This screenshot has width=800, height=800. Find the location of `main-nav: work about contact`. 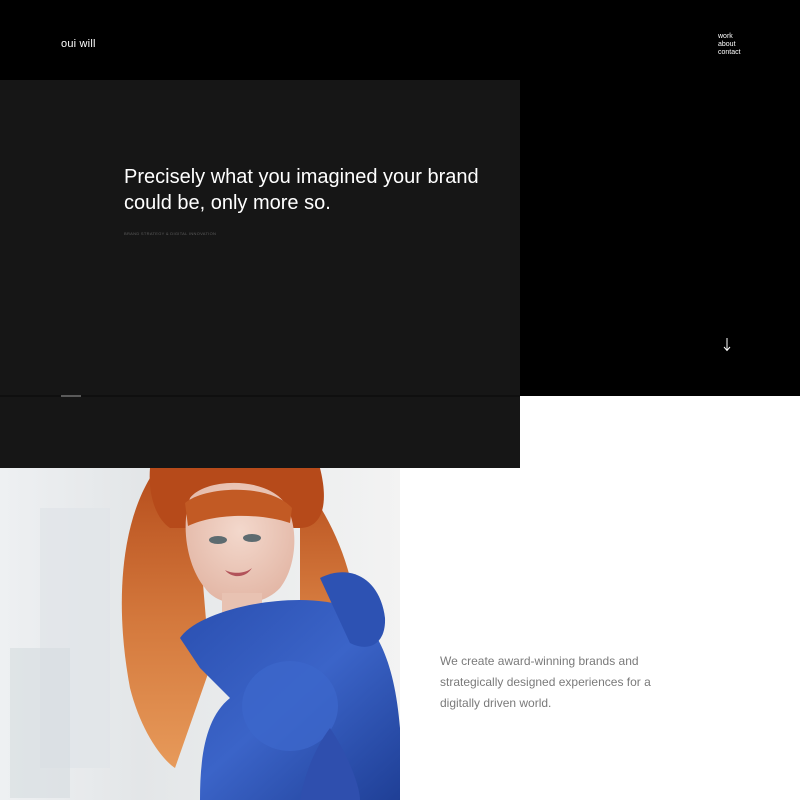

main-nav: work about contact is located at coordinates (729, 45).